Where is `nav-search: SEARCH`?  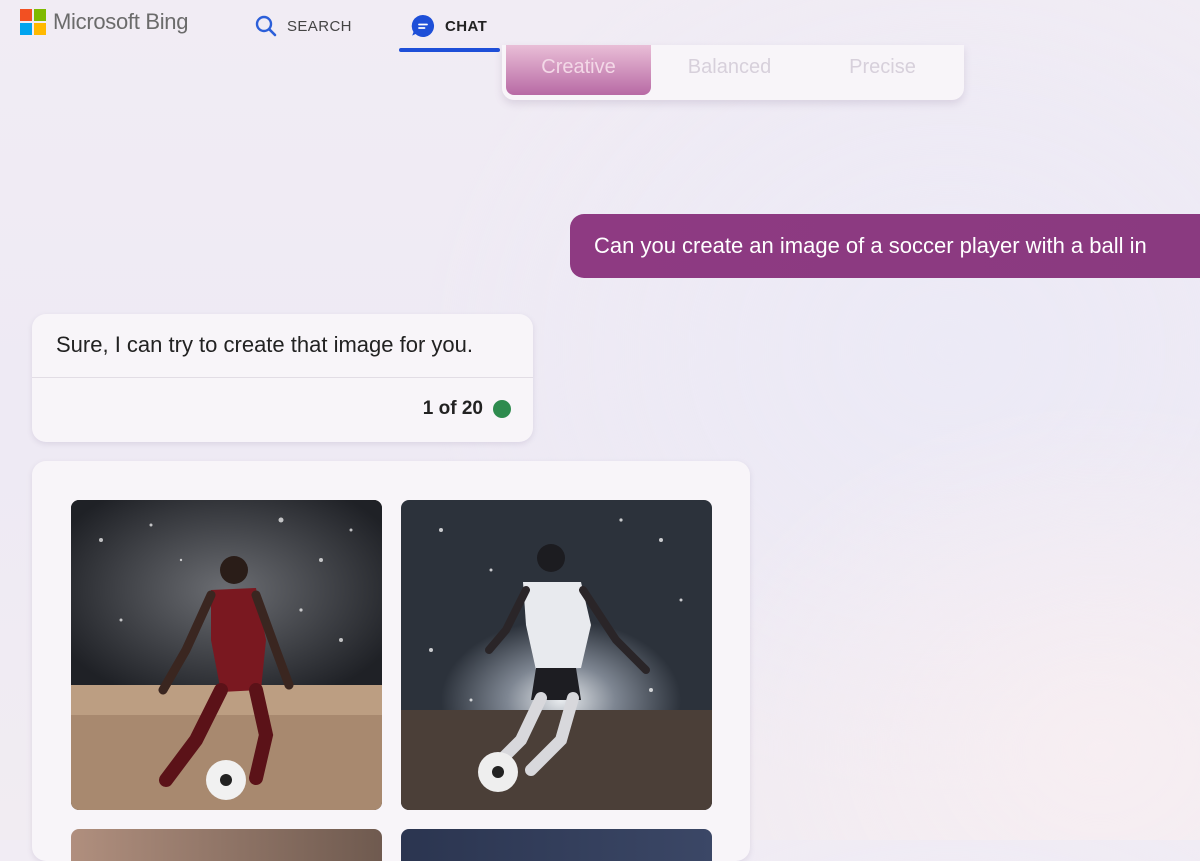 nav-search: SEARCH is located at coordinates (303, 26).